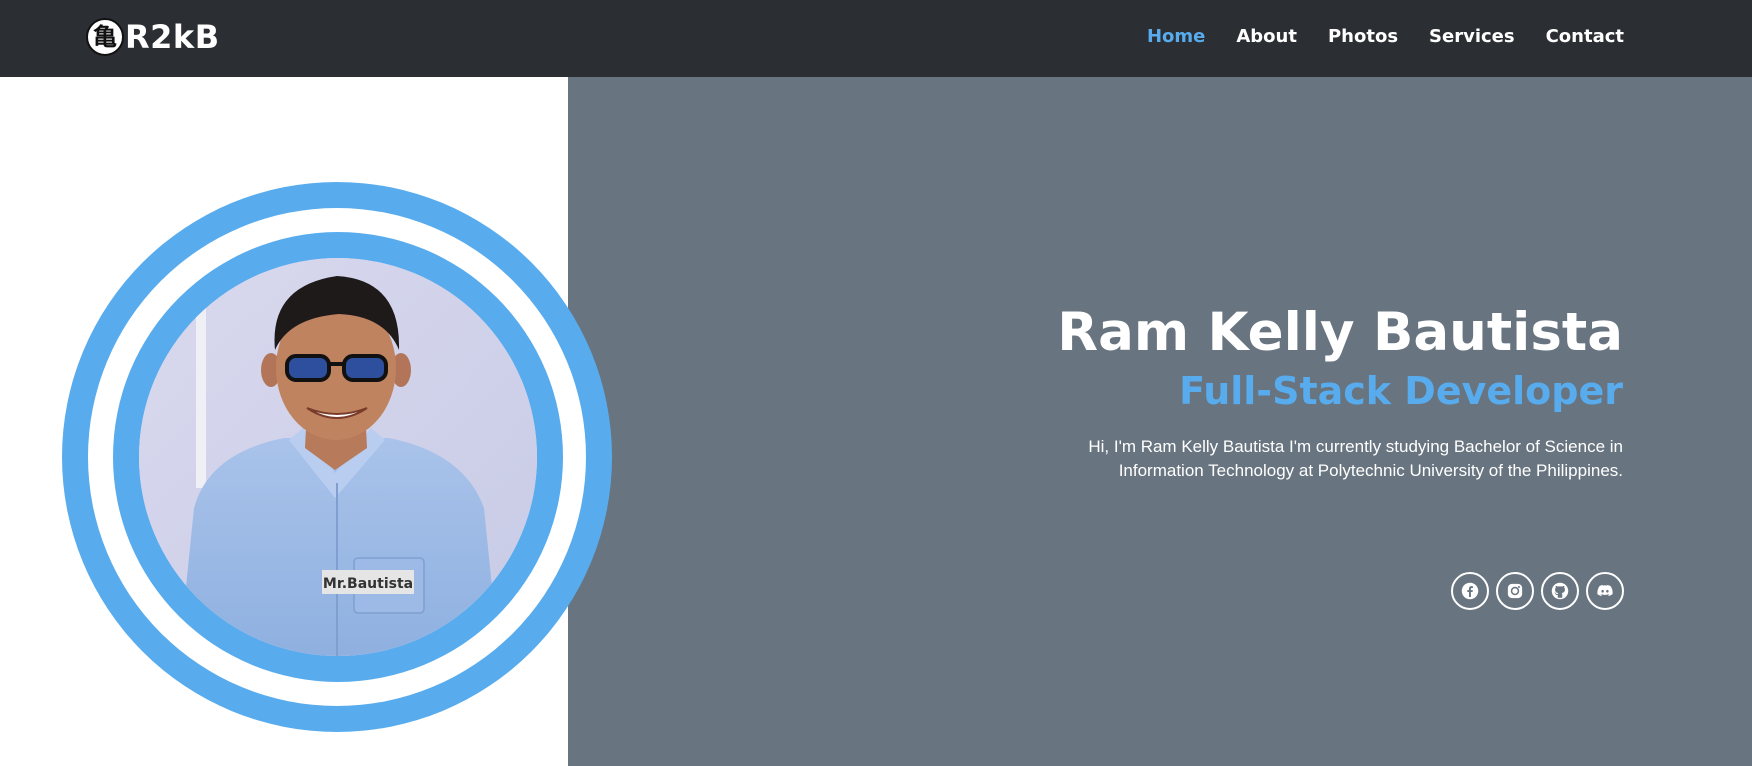  Describe the element at coordinates (1585, 36) in the screenshot. I see `nav-link-contact: Contact` at that location.